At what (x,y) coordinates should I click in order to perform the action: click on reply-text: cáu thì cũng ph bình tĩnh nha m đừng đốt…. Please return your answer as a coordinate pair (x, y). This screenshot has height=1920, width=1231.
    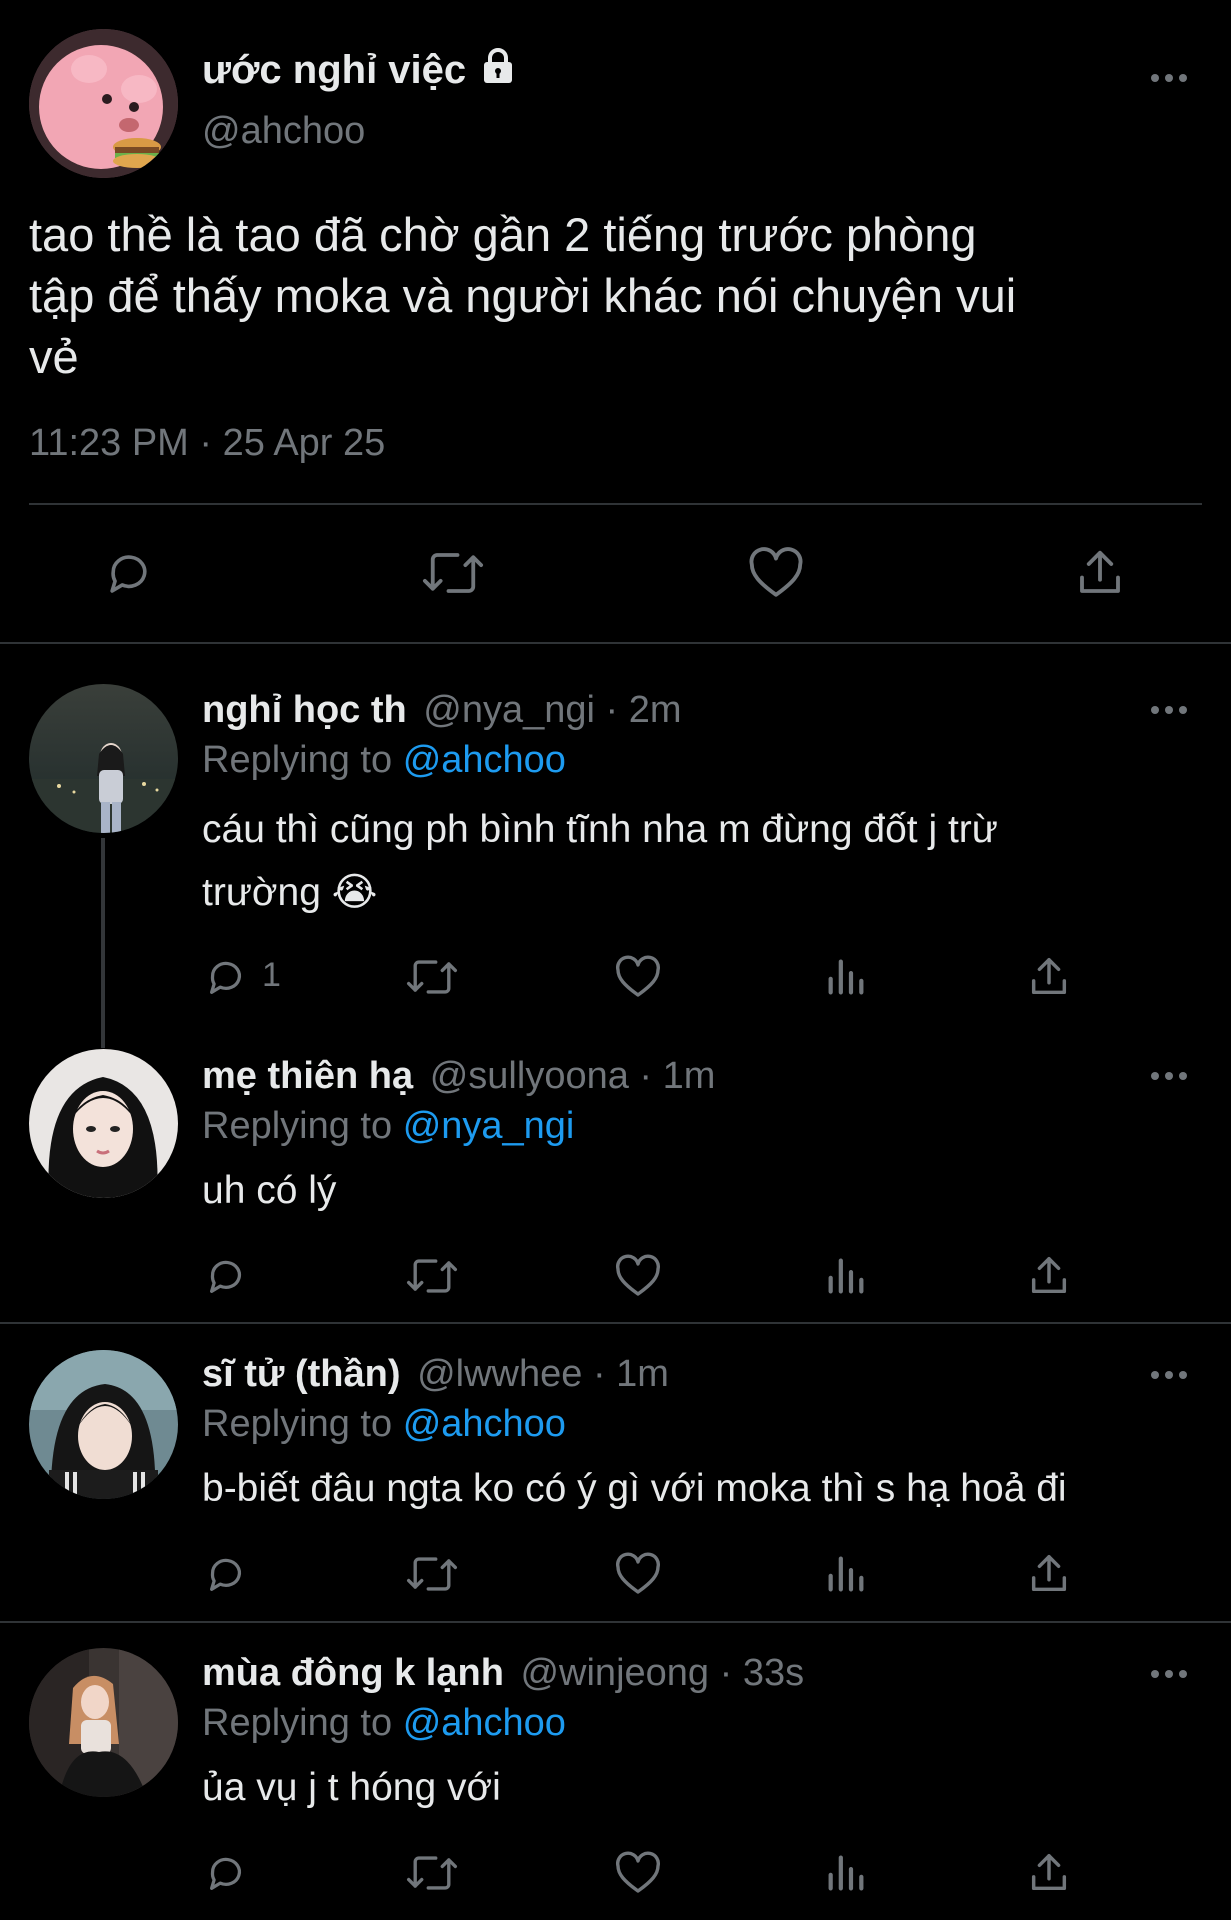
    Looking at the image, I should click on (600, 861).